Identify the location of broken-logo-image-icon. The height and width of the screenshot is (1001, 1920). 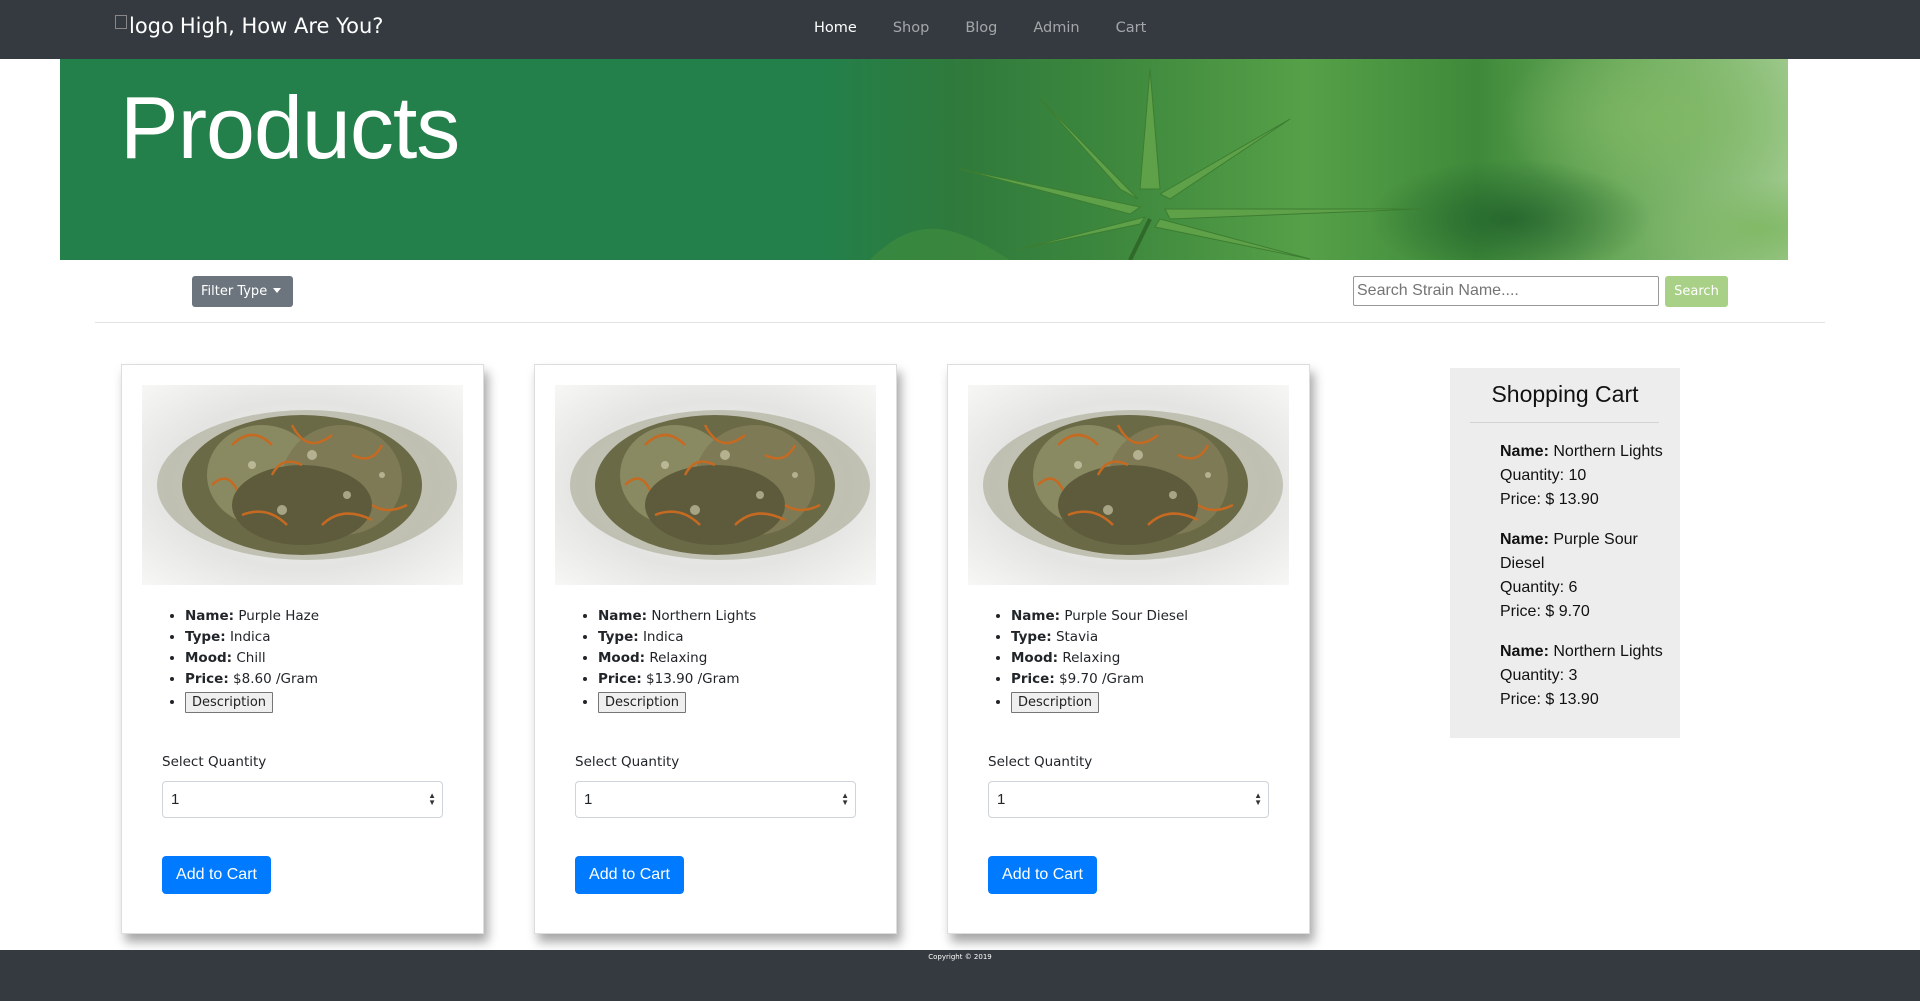
(121, 22).